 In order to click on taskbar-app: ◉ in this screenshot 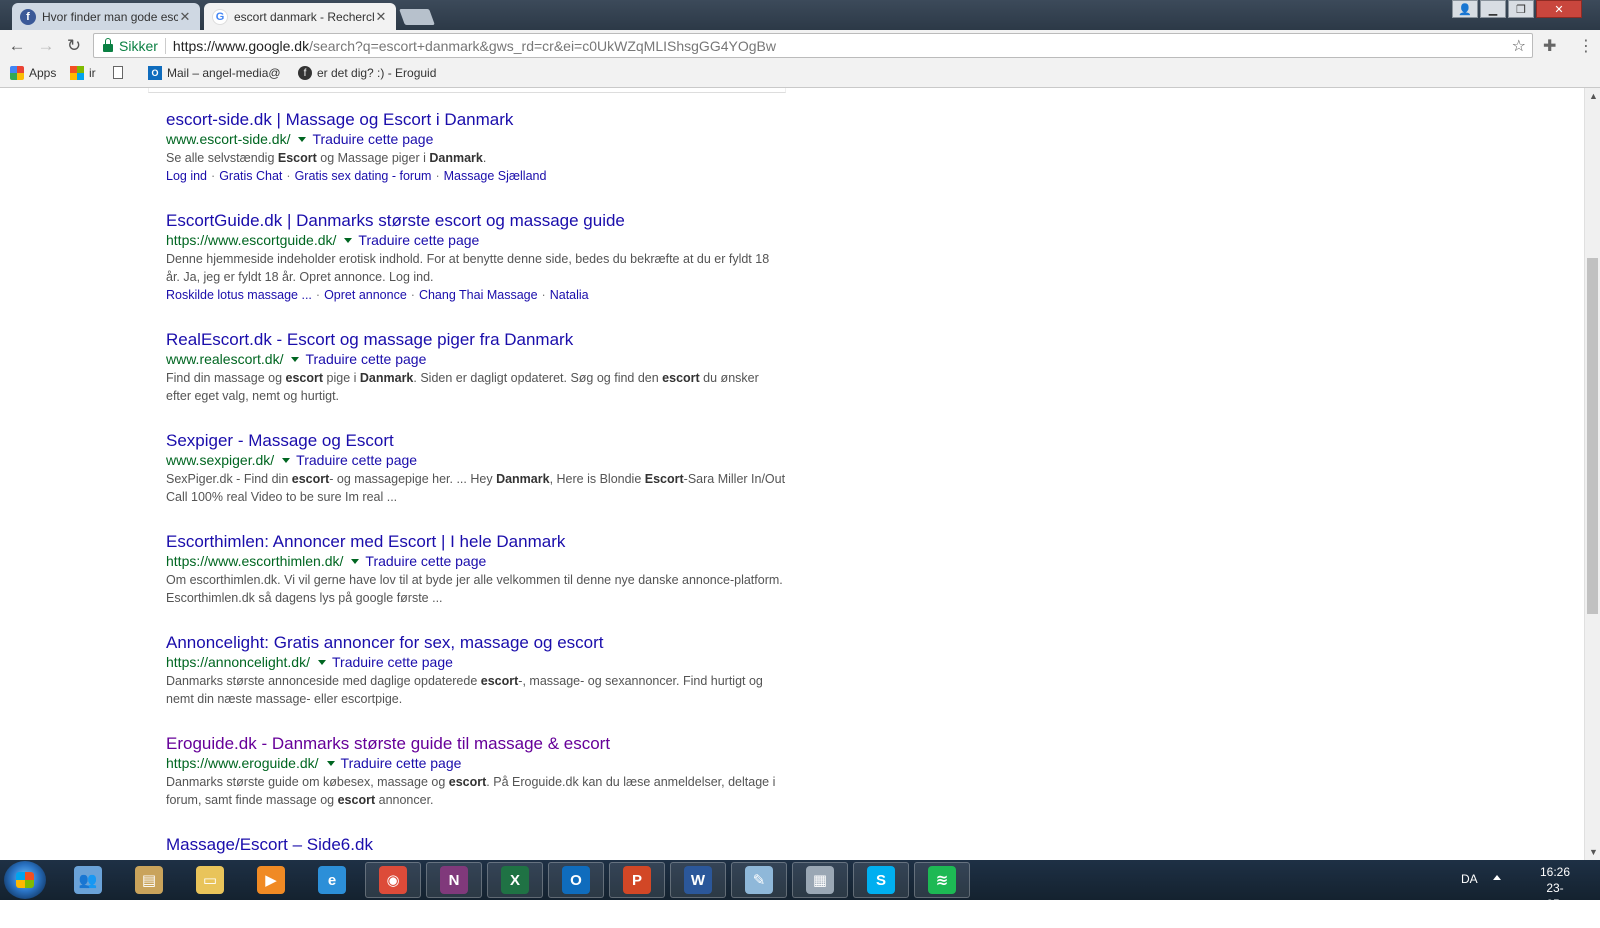, I will do `click(393, 880)`.